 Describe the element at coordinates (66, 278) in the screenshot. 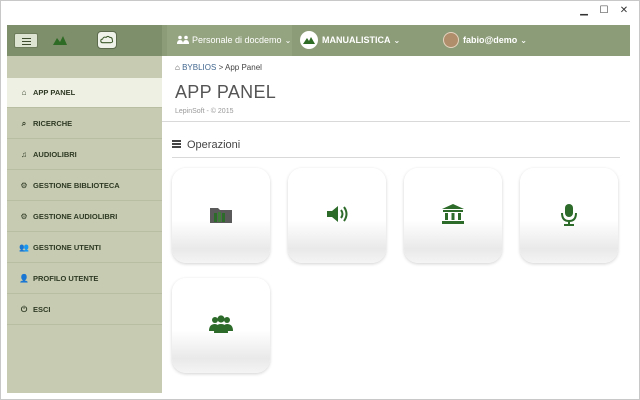

I see `sidebar-item-label: PROFILO UTENTE` at that location.